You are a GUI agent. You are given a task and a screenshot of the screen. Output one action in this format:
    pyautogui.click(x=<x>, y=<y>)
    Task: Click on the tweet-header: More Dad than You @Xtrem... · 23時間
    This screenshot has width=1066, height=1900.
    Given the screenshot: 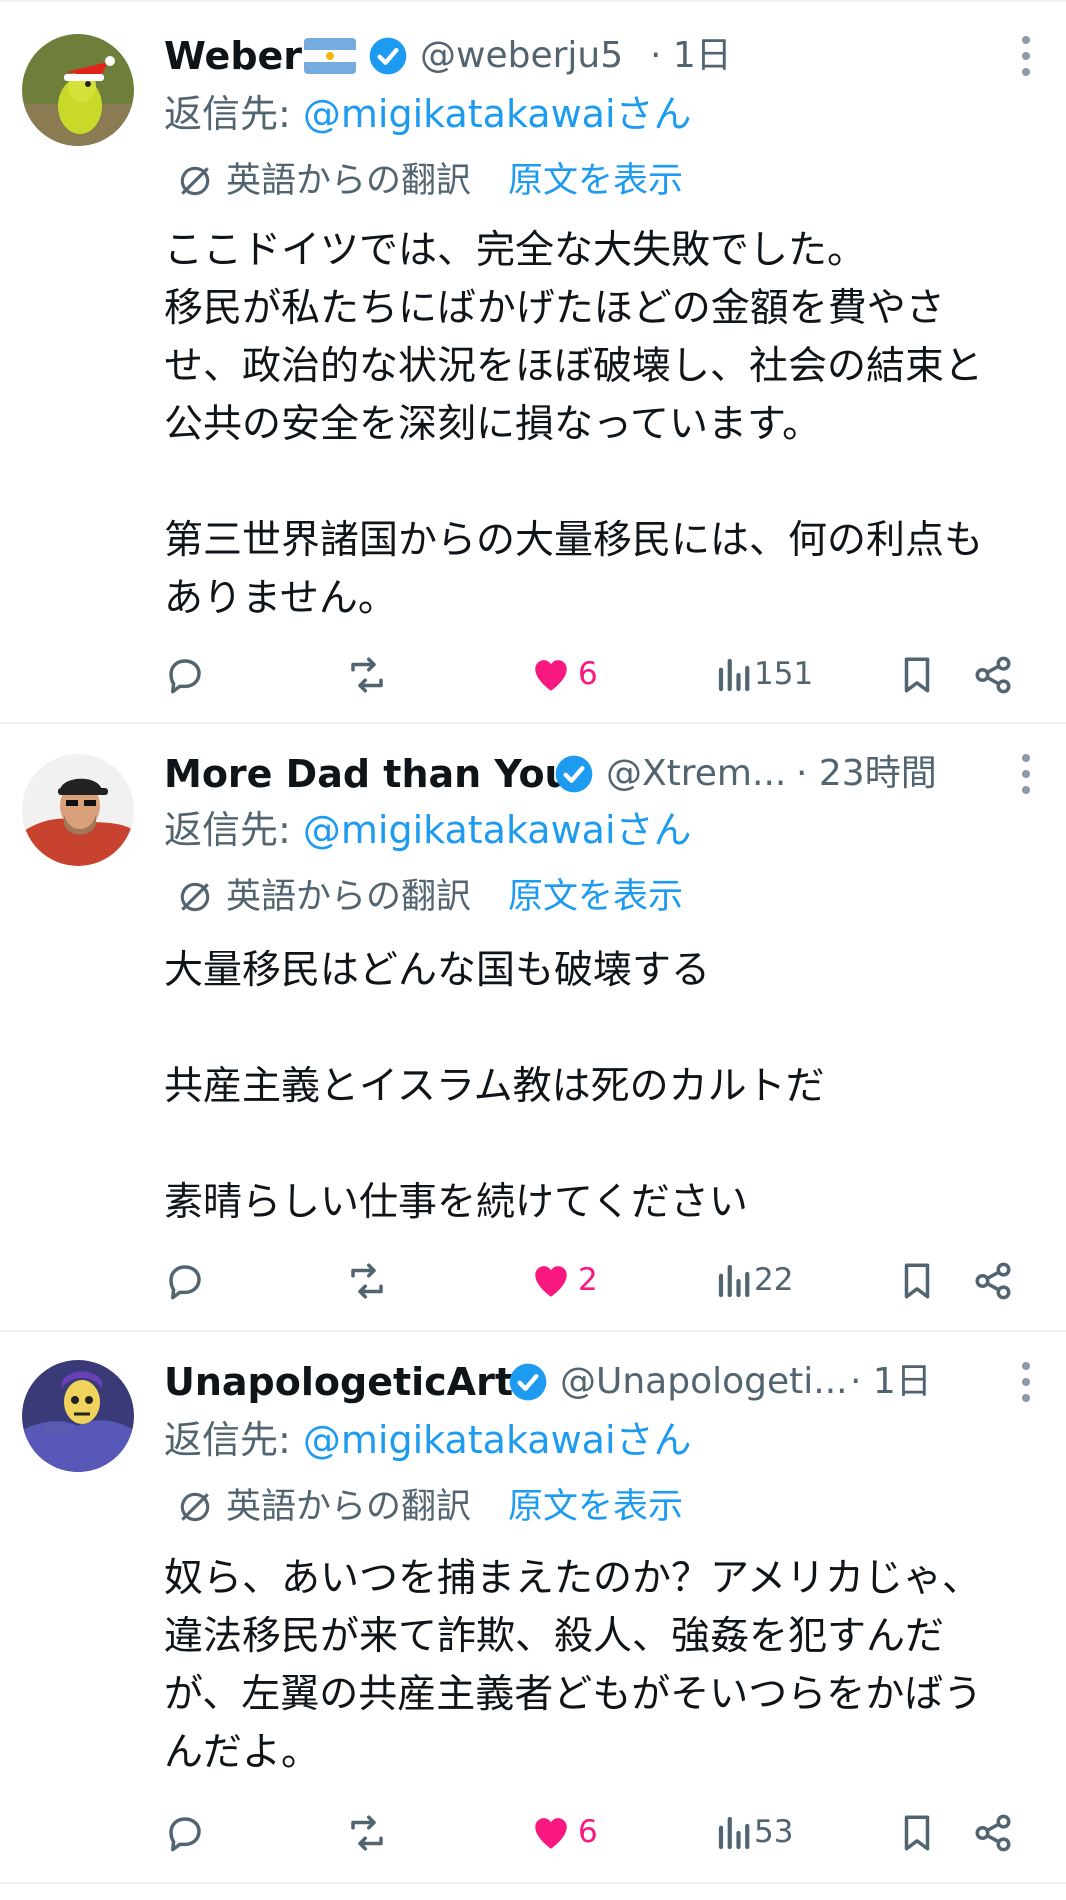 What is the action you would take?
    pyautogui.click(x=600, y=774)
    